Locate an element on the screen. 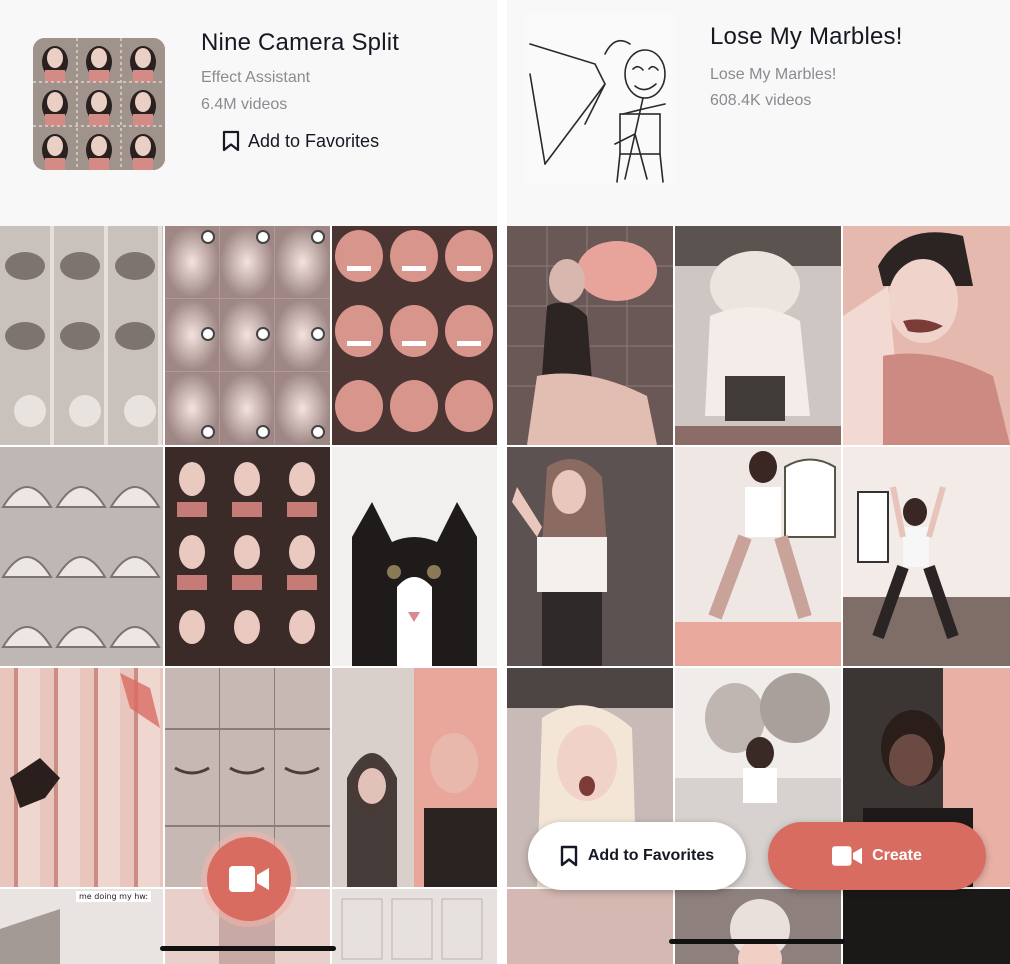 This screenshot has width=1010, height=964. nine-face-grid-image is located at coordinates (99, 104).